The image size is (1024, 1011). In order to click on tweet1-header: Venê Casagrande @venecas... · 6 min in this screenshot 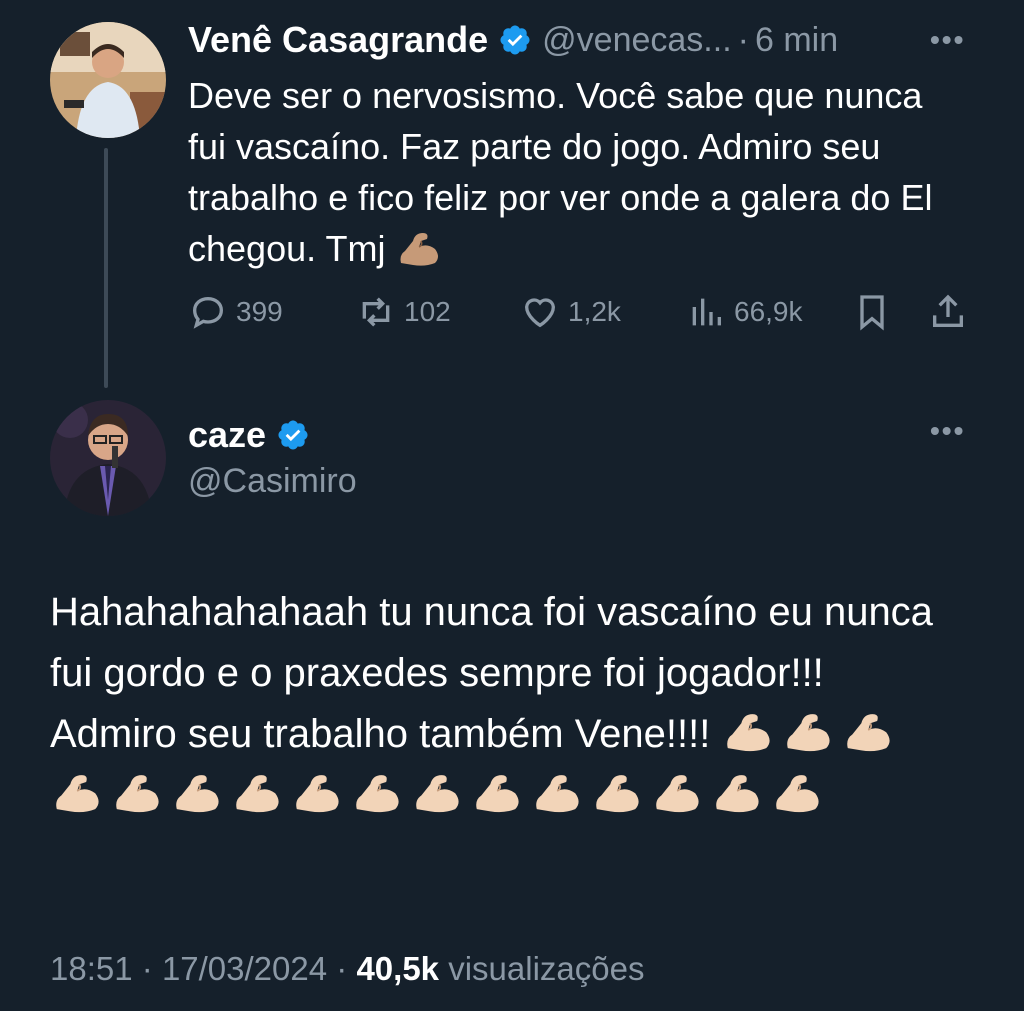, I will do `click(513, 40)`.